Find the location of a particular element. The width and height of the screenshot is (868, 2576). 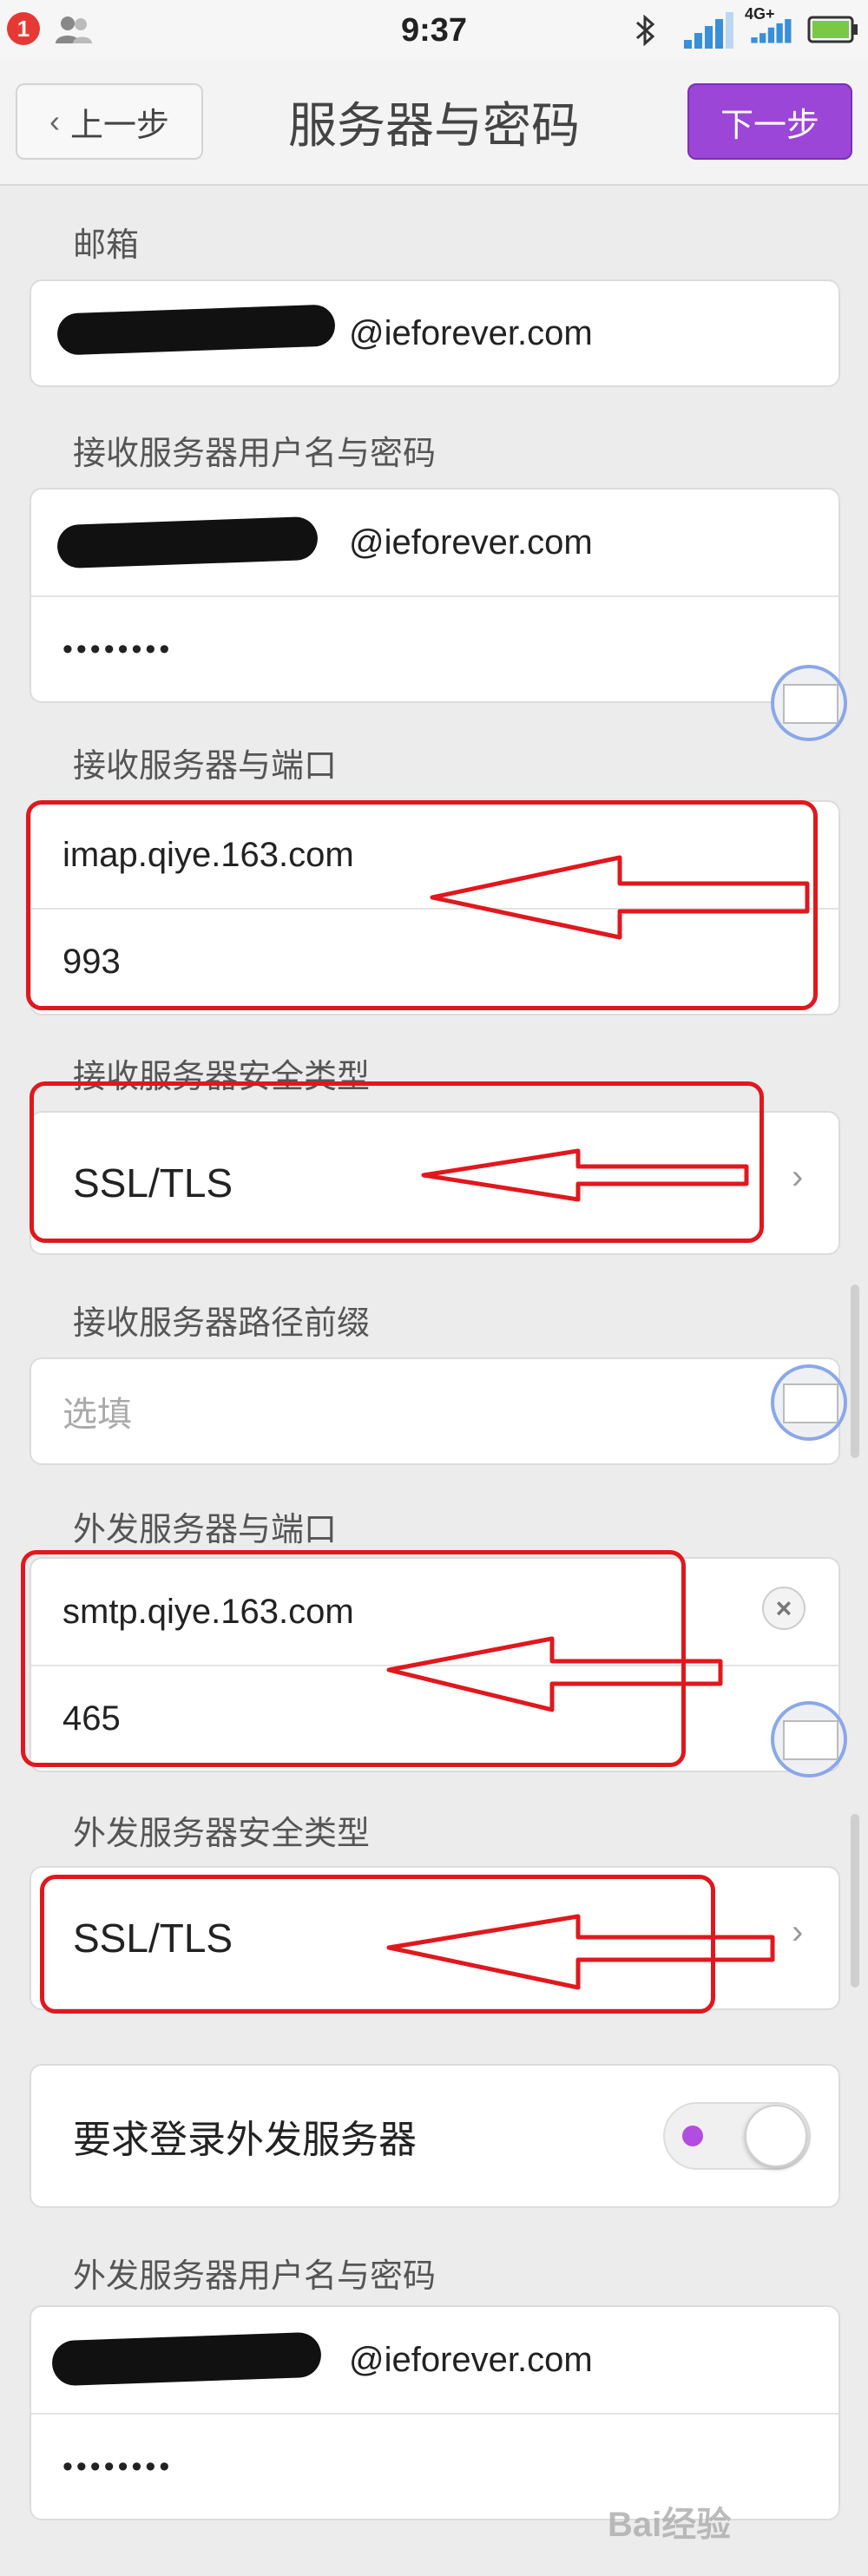

notification-badge: 1 is located at coordinates (23, 29).